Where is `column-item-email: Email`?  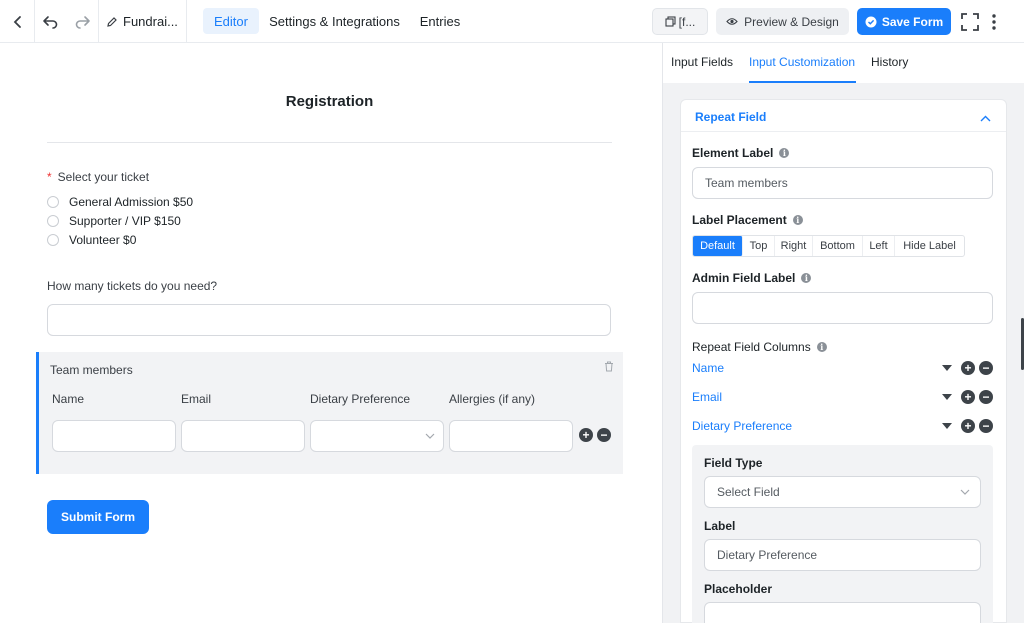
column-item-email: Email is located at coordinates (707, 397).